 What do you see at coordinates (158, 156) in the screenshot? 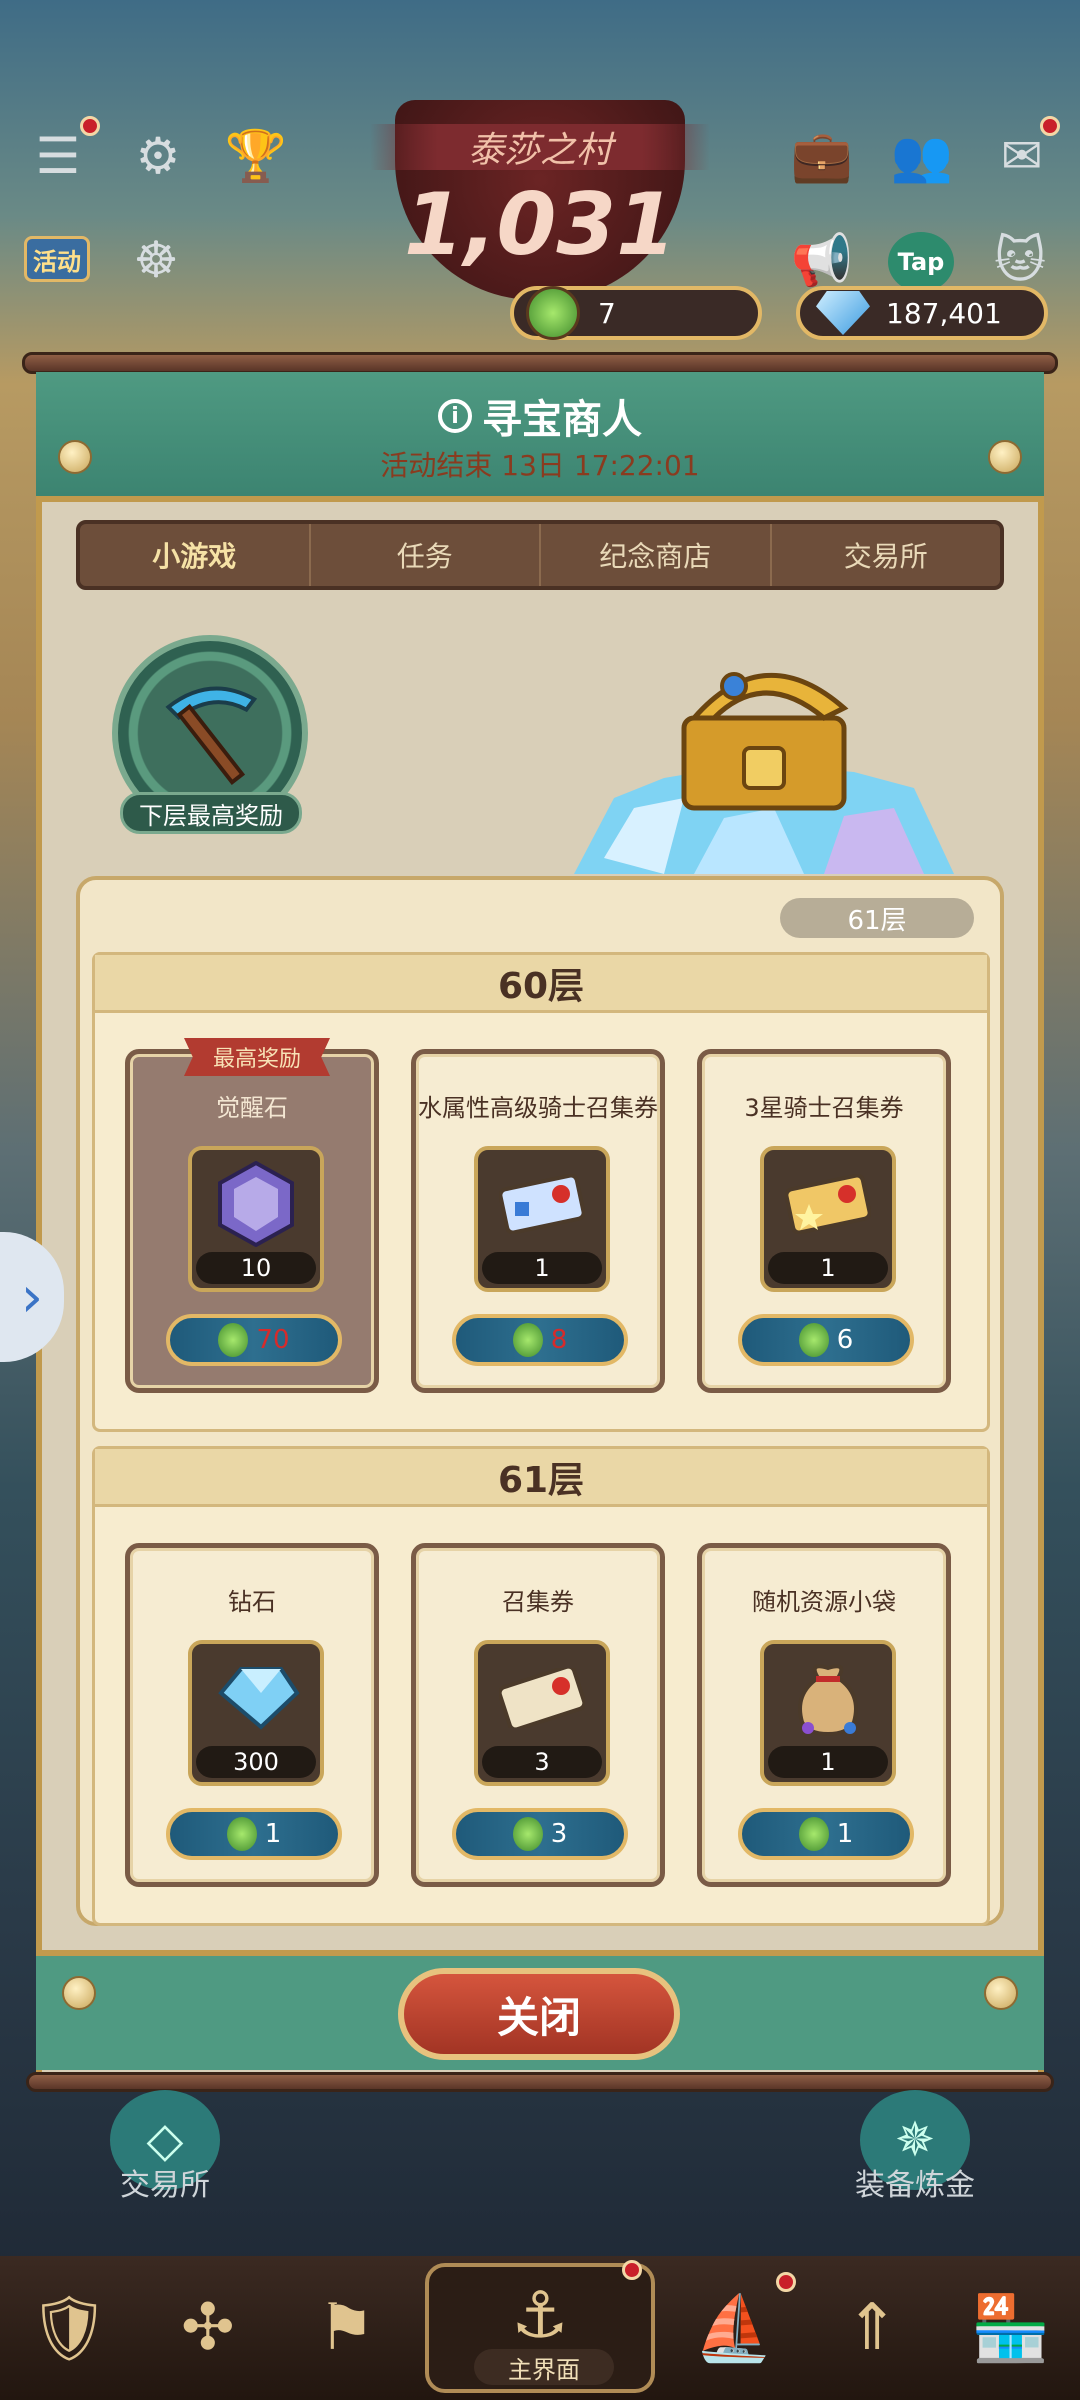
I see `gear-icon: ⚙` at bounding box center [158, 156].